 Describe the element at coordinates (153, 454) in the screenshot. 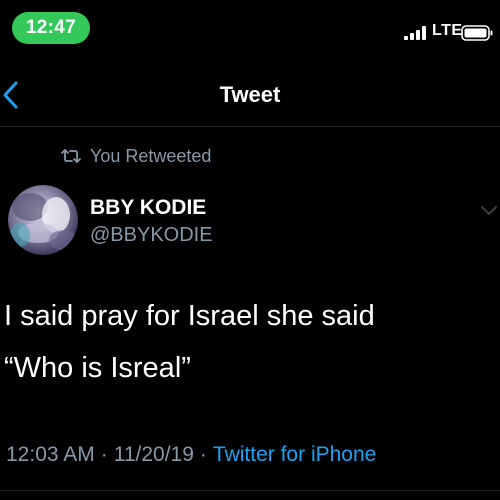

I see `tweet-date: 11/20/19` at that location.